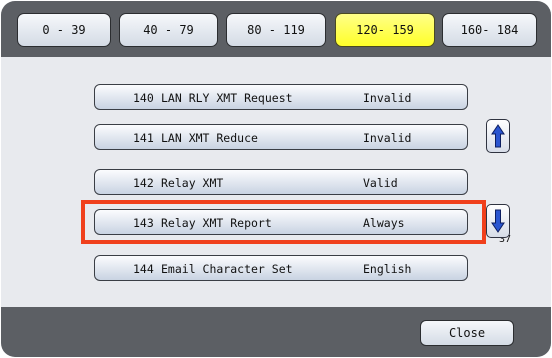 The width and height of the screenshot is (552, 358). I want to click on close-button: Close, so click(467, 333).